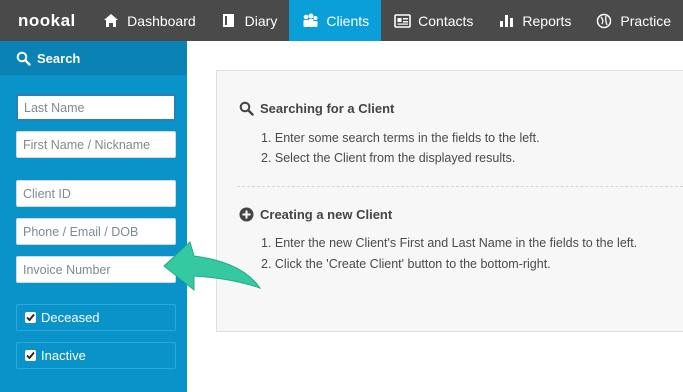 This screenshot has height=392, width=683. What do you see at coordinates (229, 21) in the screenshot?
I see `book-icon` at bounding box center [229, 21].